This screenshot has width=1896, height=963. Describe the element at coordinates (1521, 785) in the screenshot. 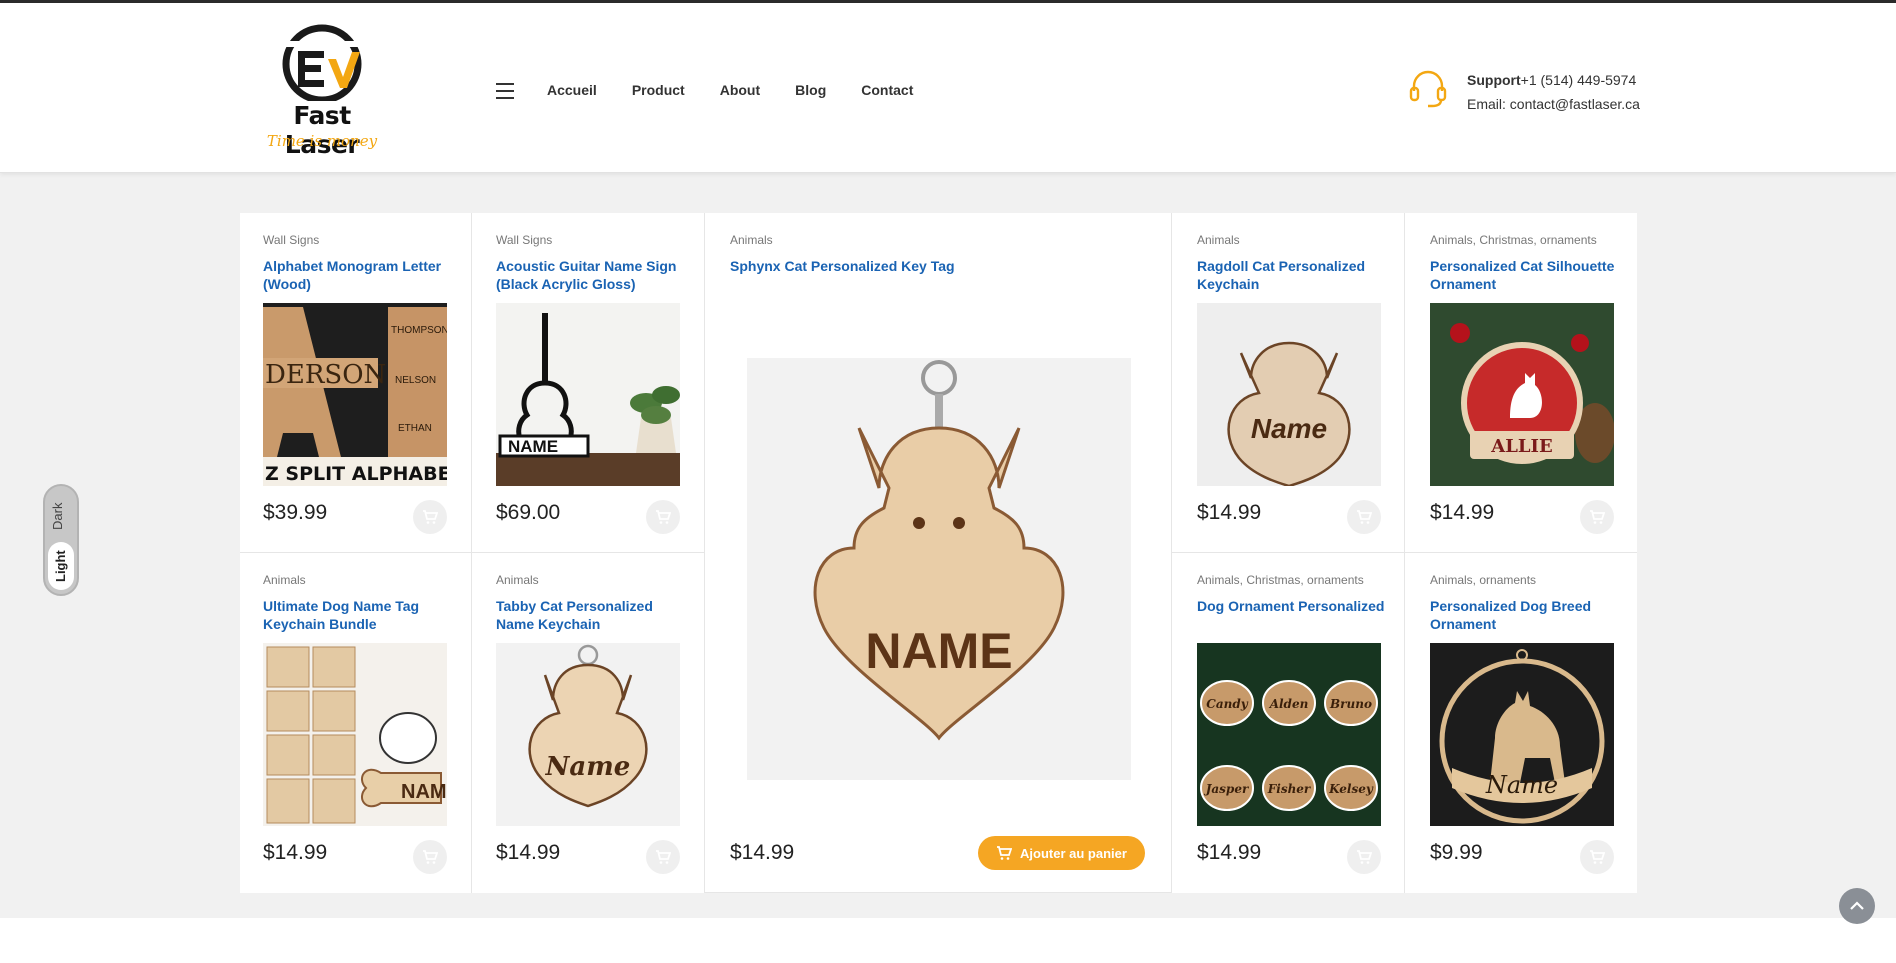

I see `ornament-text: Name` at that location.